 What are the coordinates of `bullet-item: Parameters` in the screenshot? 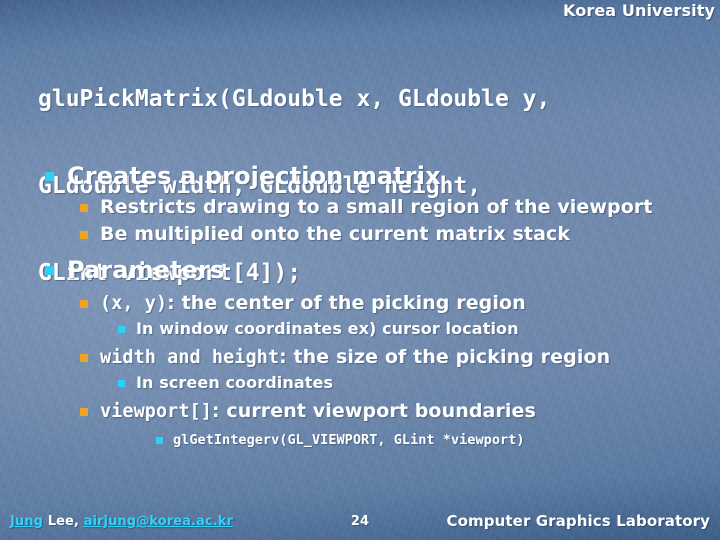 It's located at (360, 270).